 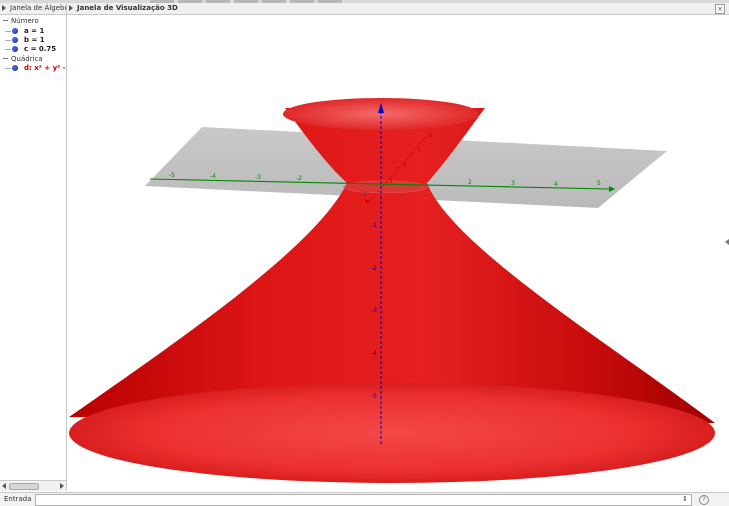 I want to click on x-tick-label: -3, so click(x=258, y=177).